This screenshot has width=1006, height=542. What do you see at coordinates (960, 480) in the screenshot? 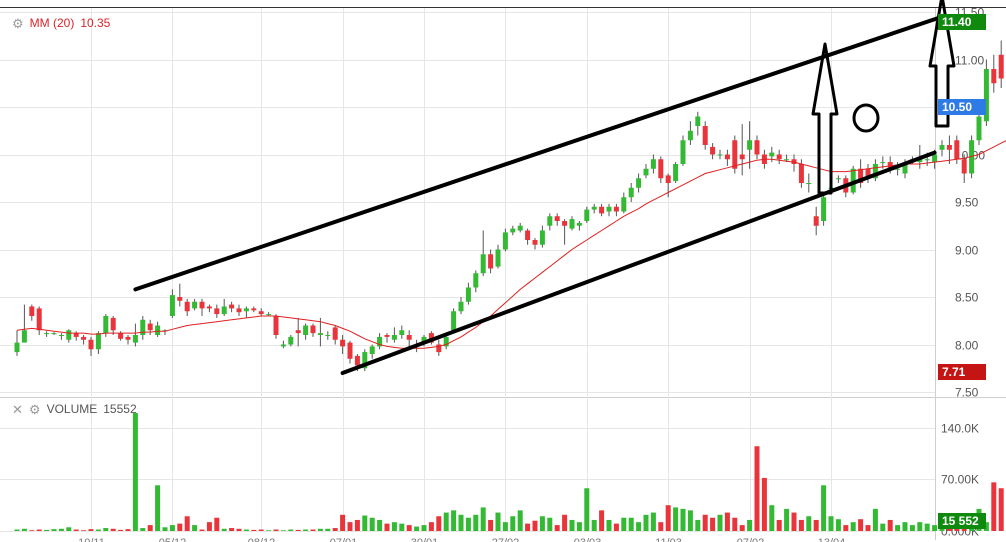
I see `volume-tick-label: 70.00K` at bounding box center [960, 480].